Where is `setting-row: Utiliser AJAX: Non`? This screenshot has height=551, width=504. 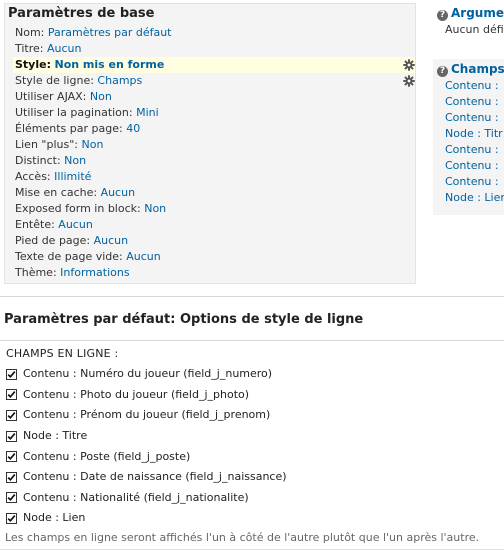
setting-row: Utiliser AJAX: Non is located at coordinates (214, 97).